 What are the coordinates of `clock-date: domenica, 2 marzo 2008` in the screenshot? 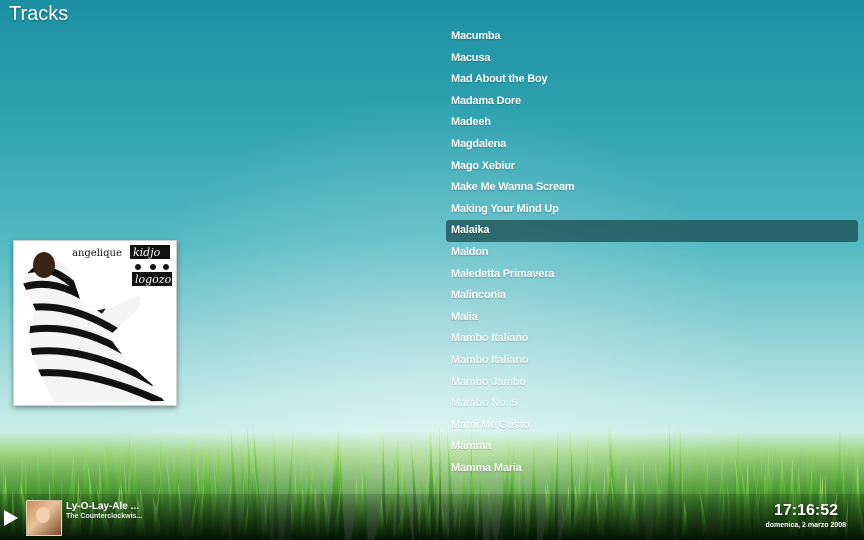 It's located at (805, 525).